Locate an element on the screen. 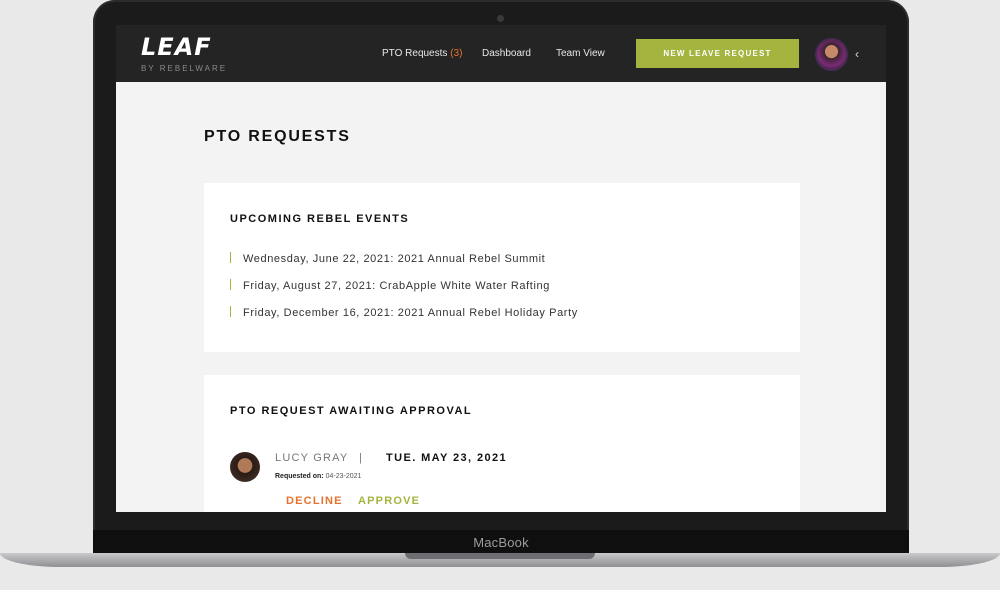 The image size is (1000, 590). decline-button: DECLINE is located at coordinates (314, 501).